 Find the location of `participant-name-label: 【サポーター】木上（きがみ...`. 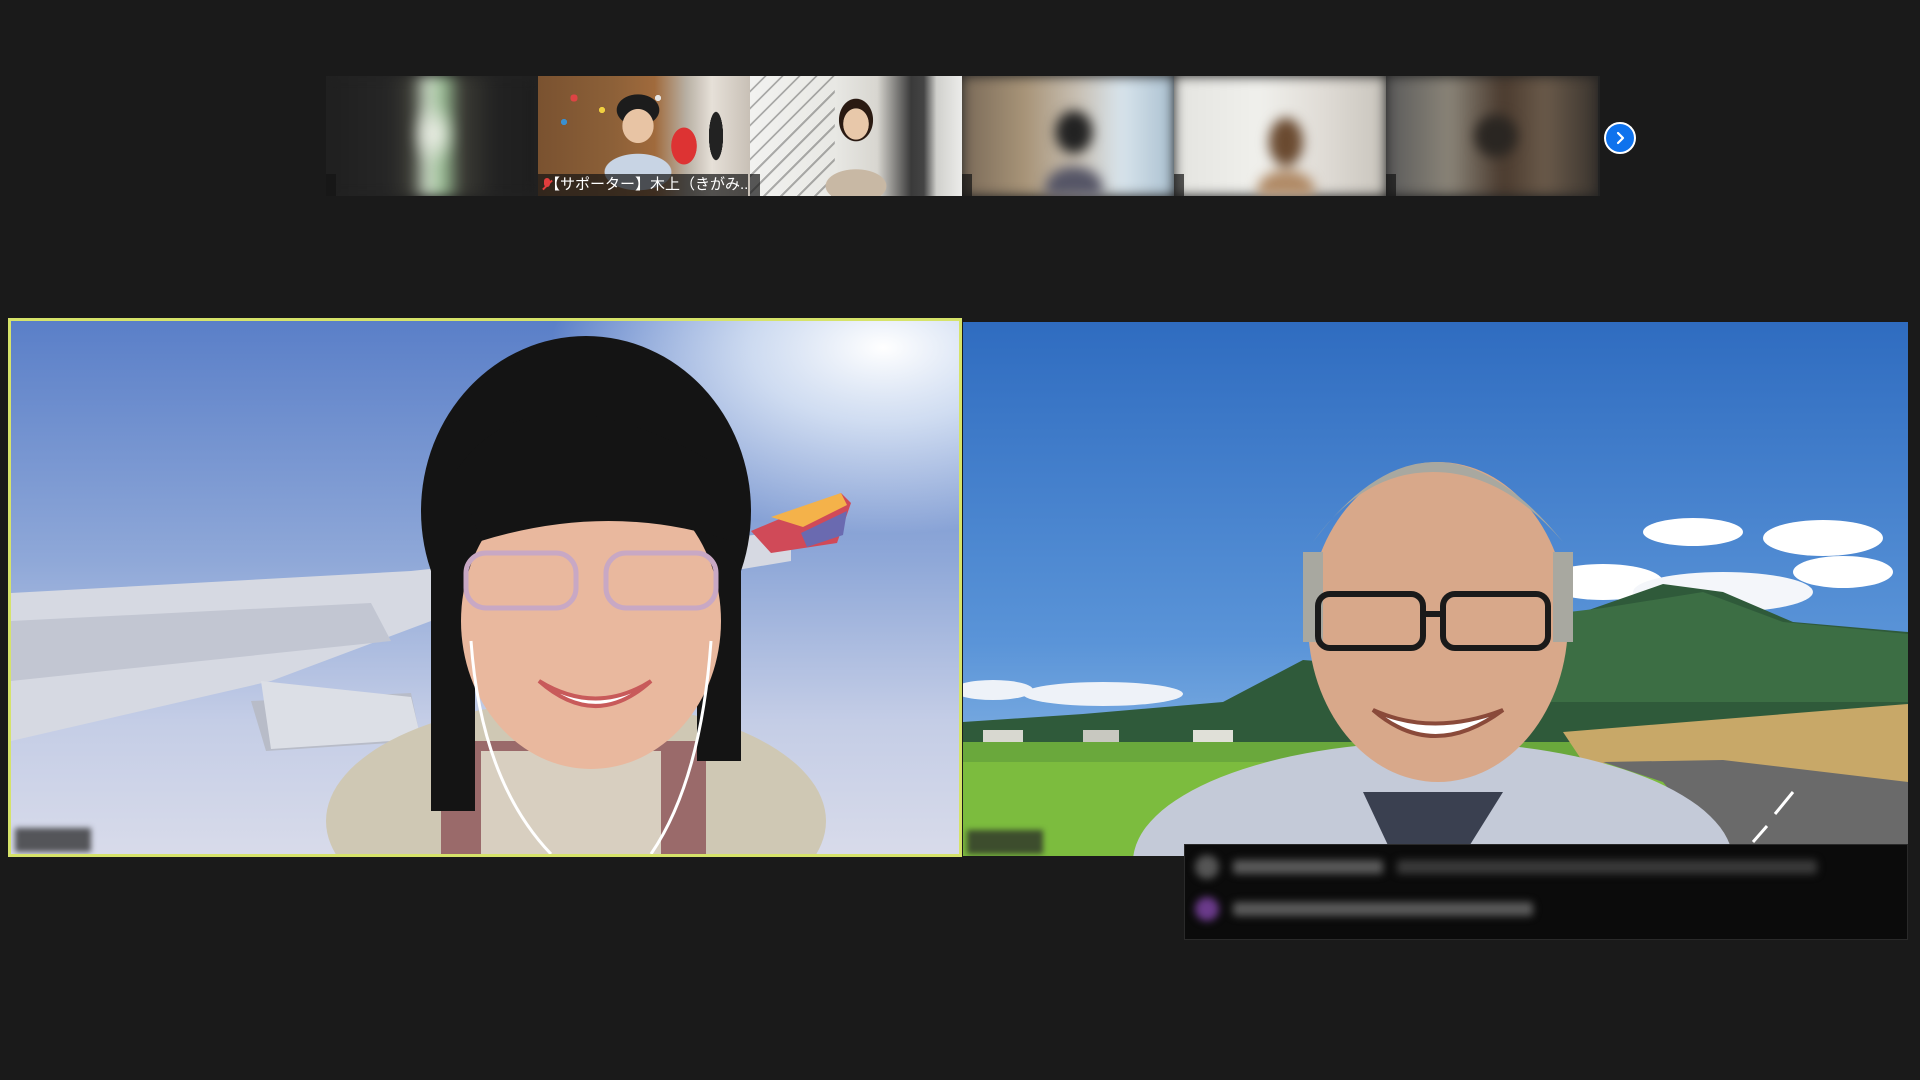

participant-name-label: 【サポーター】木上（きがみ... is located at coordinates (643, 185).